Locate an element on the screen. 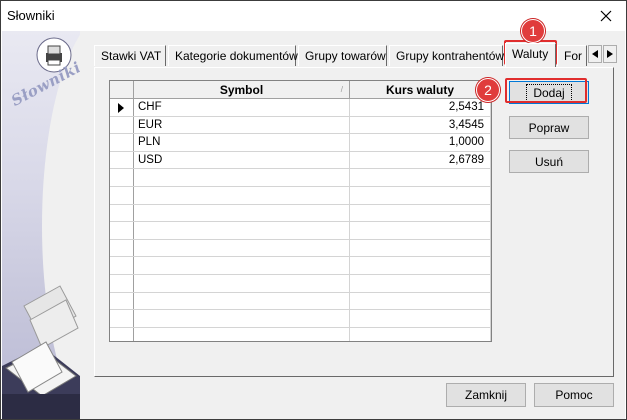 The image size is (627, 420). close-icon is located at coordinates (606, 16).